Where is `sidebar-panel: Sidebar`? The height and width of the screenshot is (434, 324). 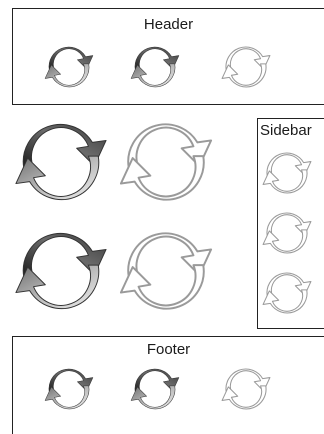 sidebar-panel: Sidebar is located at coordinates (290, 223).